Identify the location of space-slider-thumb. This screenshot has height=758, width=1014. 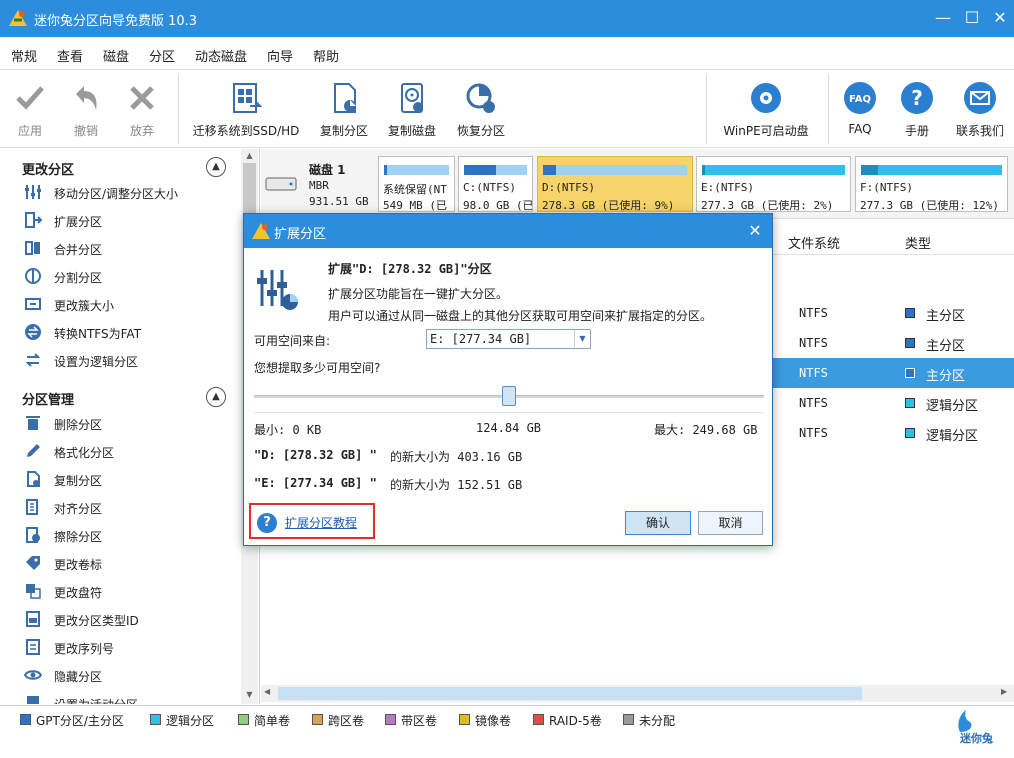
(509, 396).